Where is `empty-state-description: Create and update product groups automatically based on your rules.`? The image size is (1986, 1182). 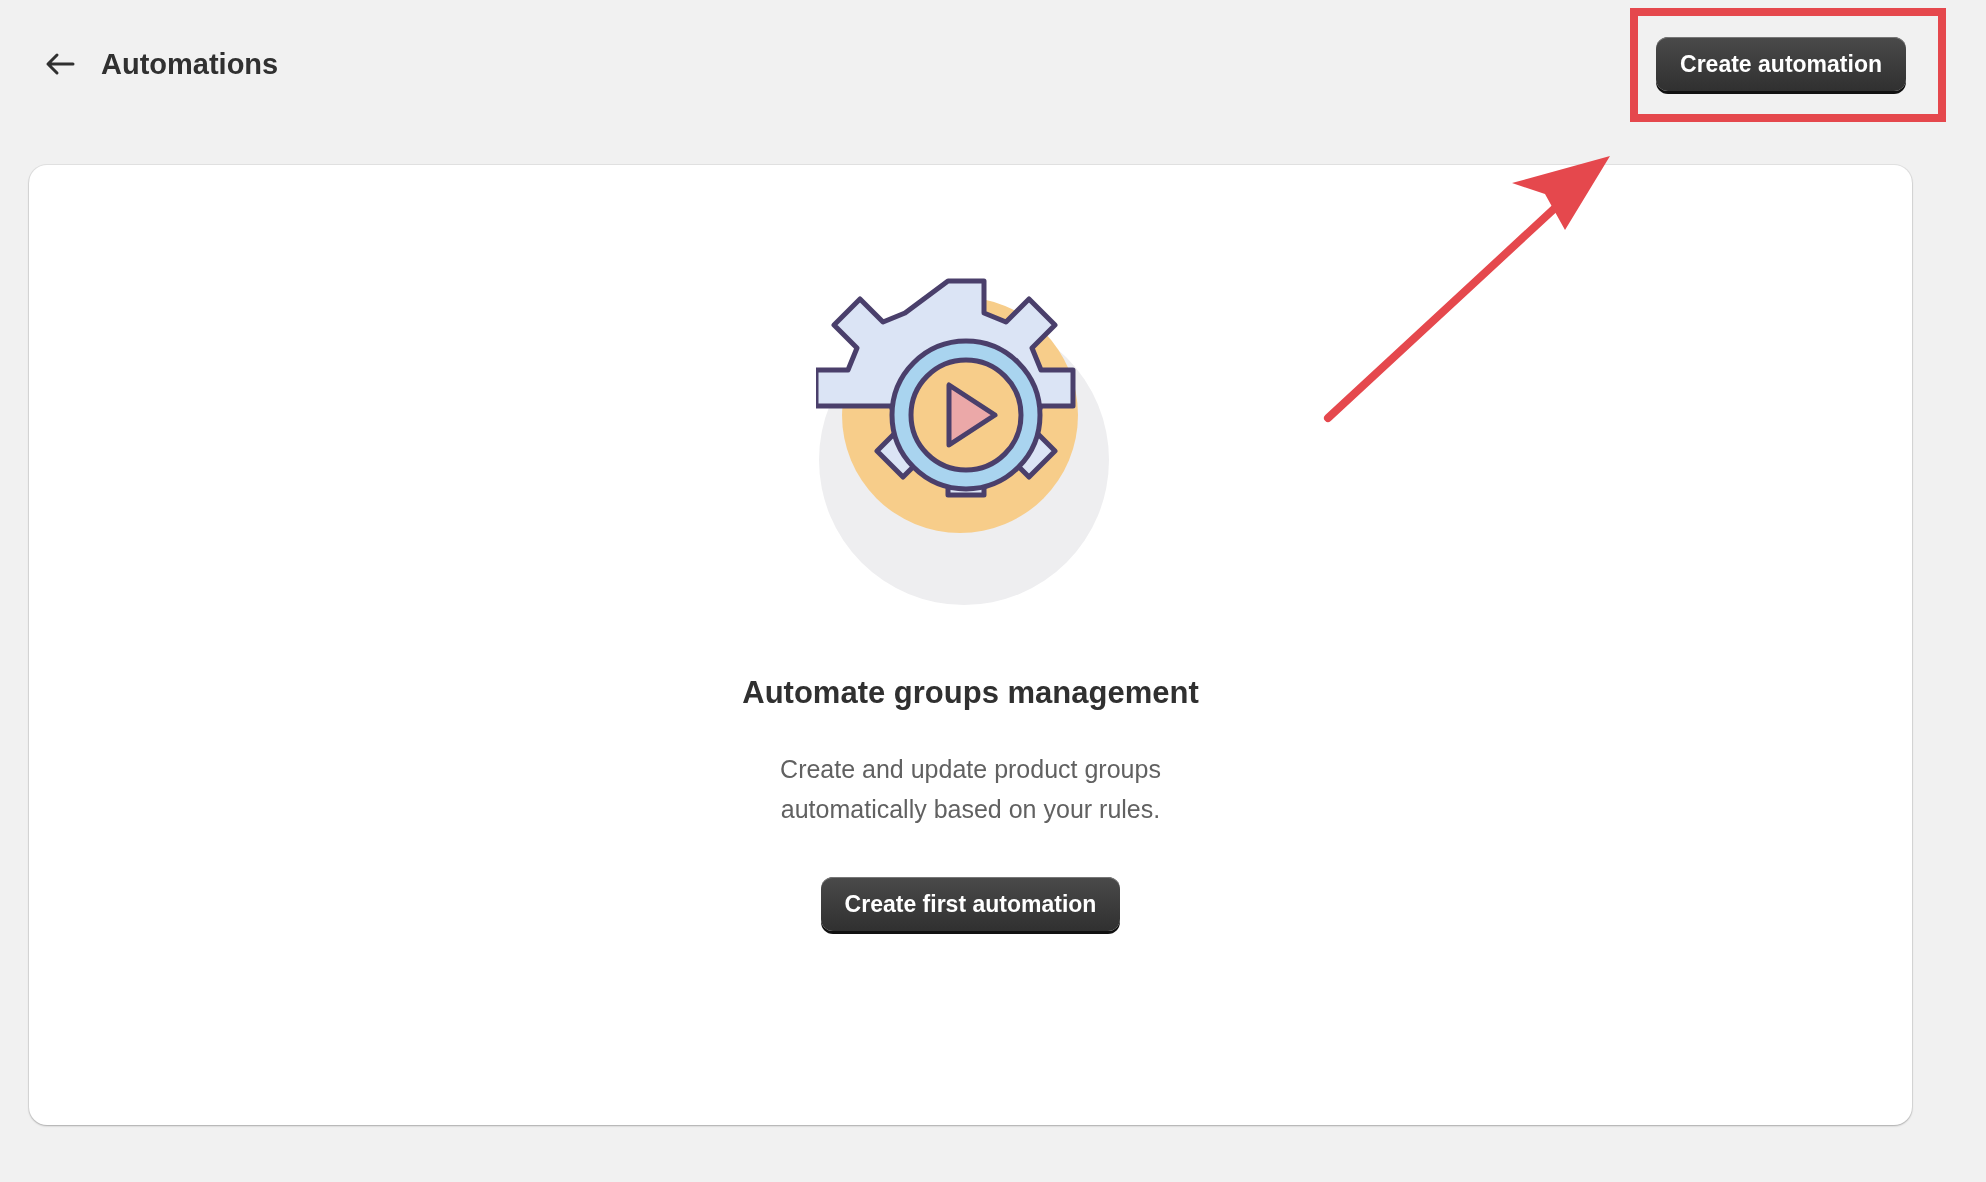 empty-state-description: Create and update product groups automatically based on your rules. is located at coordinates (970, 789).